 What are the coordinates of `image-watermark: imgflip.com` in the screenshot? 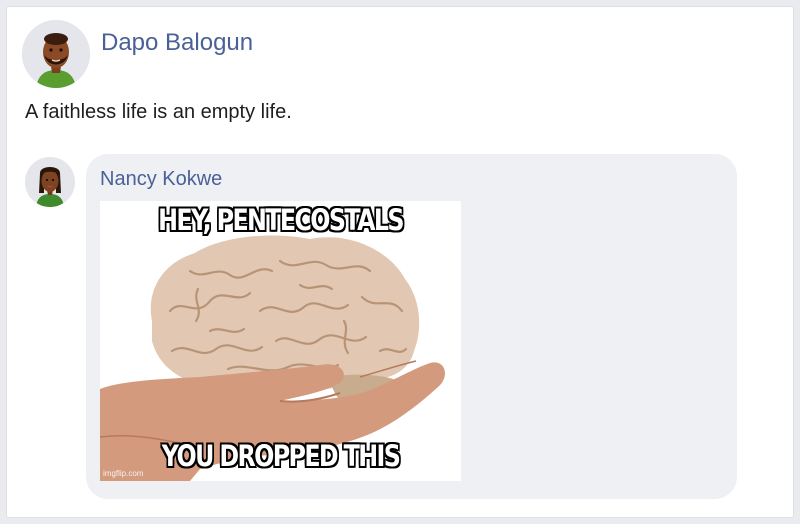 It's located at (123, 473).